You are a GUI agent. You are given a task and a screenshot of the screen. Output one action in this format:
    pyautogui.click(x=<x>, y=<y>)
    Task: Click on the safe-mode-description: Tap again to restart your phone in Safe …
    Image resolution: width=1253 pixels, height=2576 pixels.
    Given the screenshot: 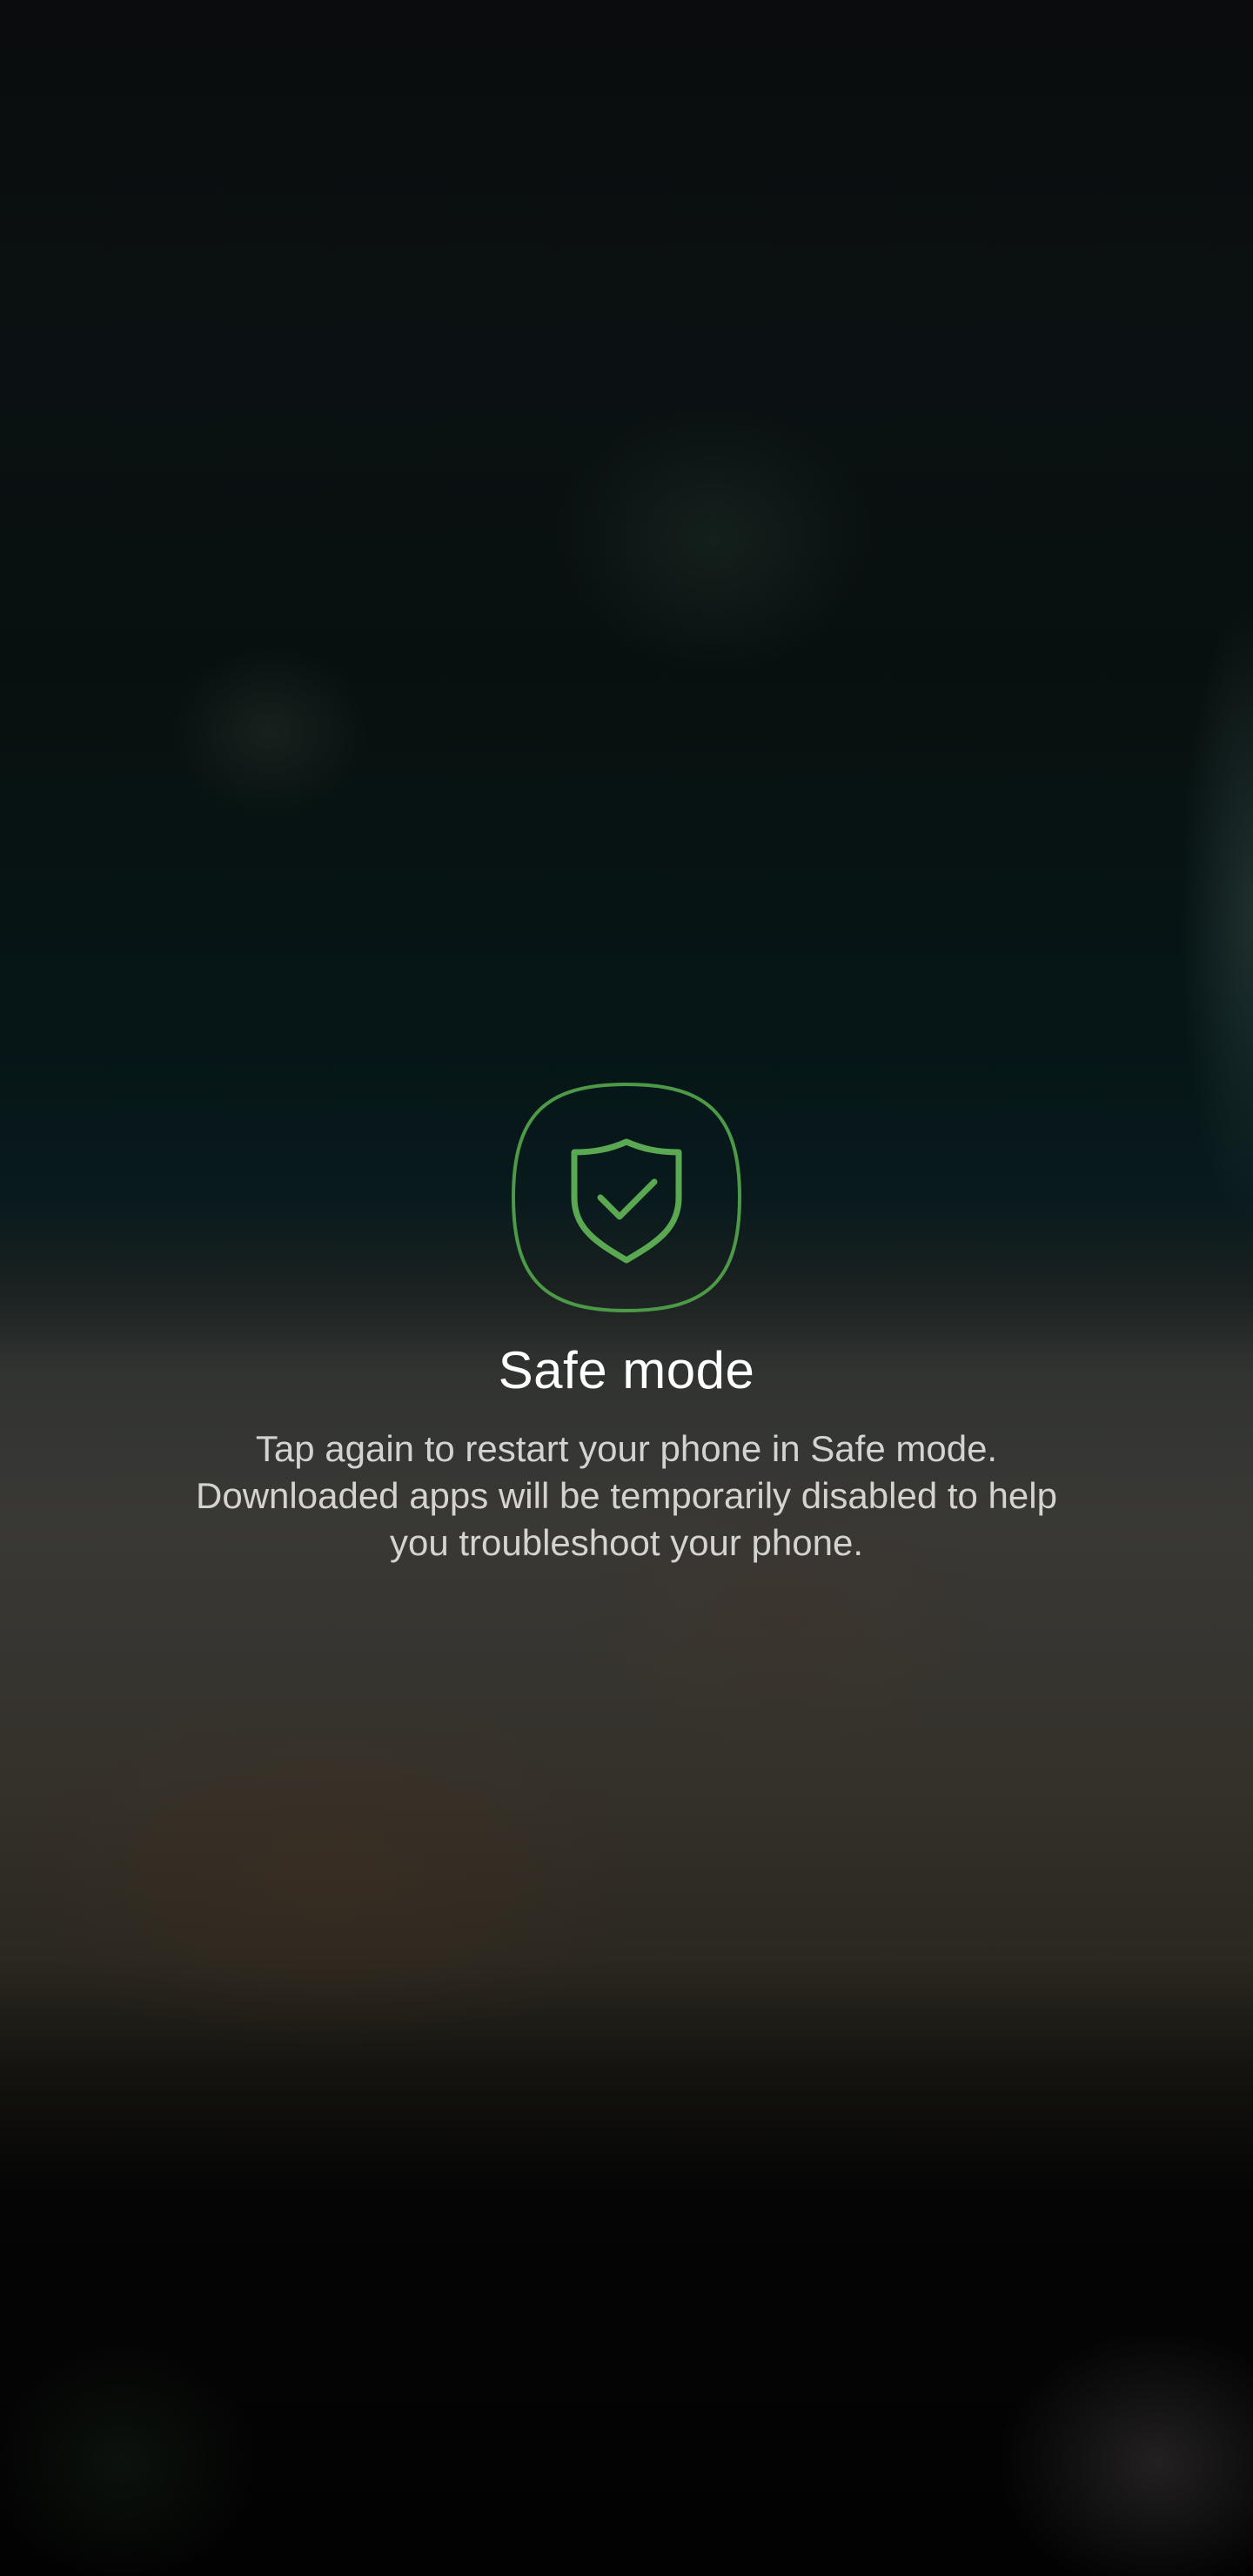 What is the action you would take?
    pyautogui.click(x=626, y=1495)
    